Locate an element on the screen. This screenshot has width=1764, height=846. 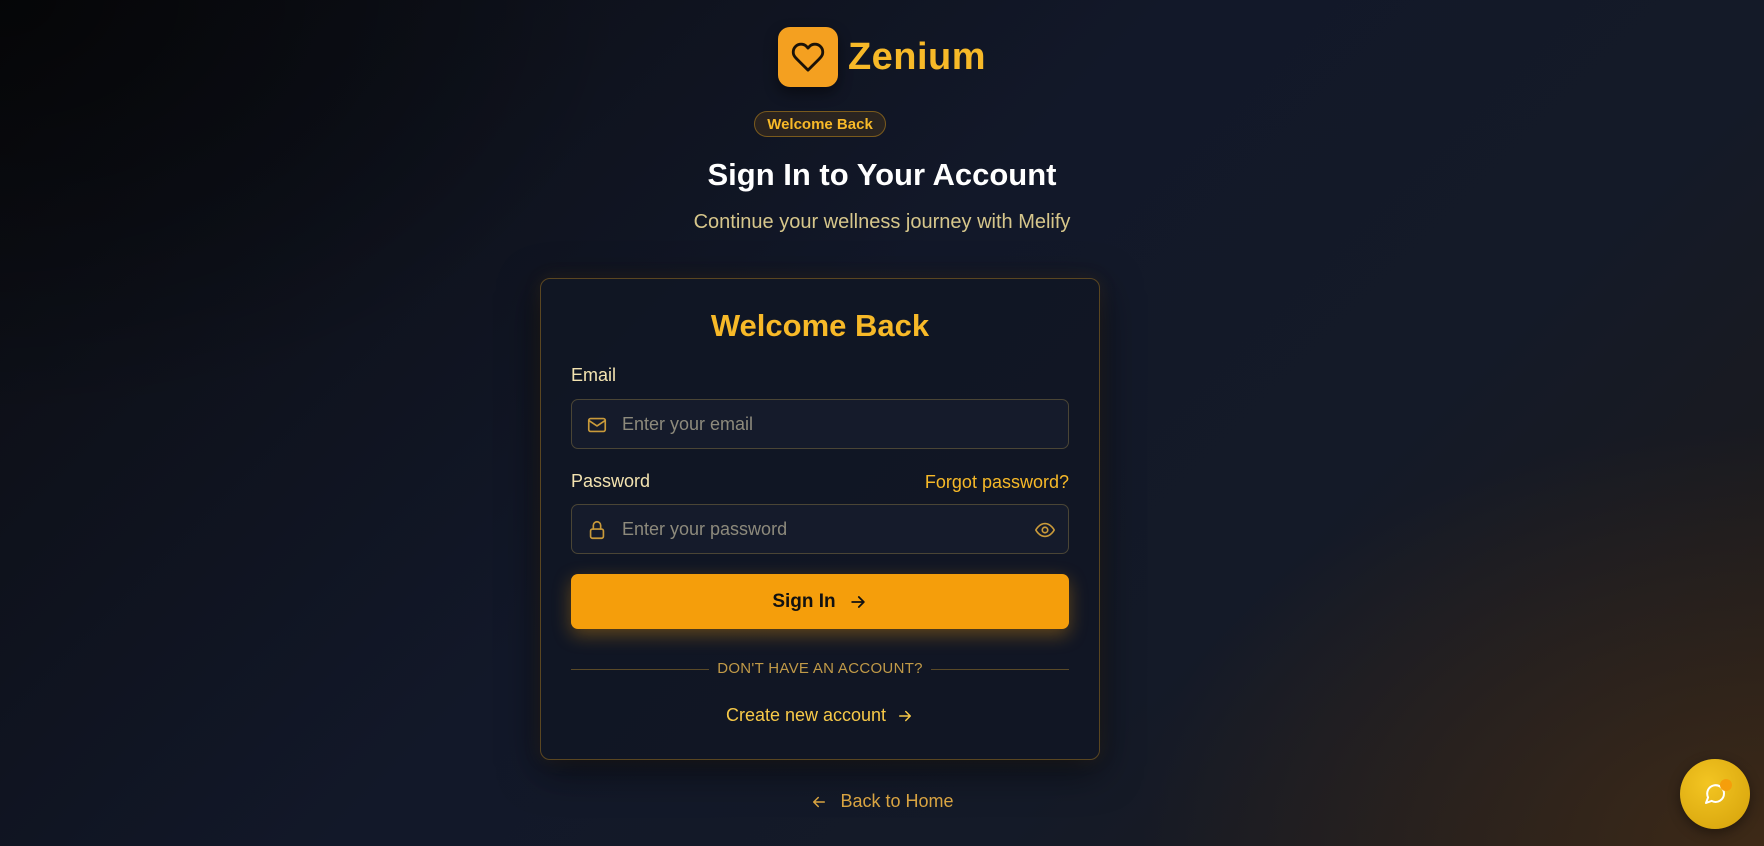
back-to-home-label: Back to Home is located at coordinates (897, 801).